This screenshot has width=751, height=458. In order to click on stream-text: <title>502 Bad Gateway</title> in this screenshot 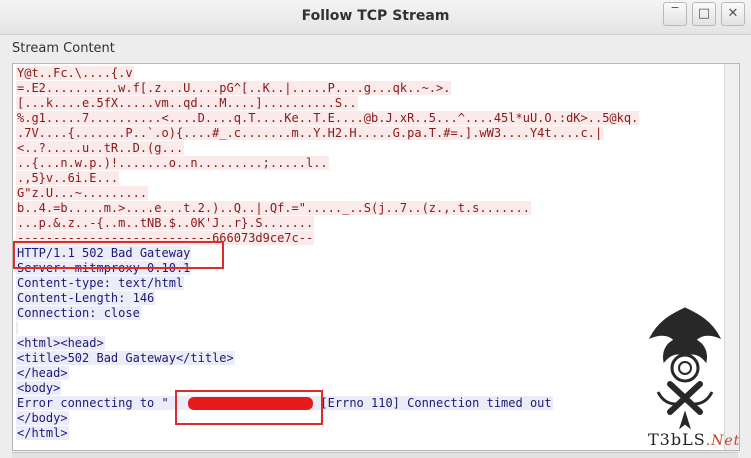, I will do `click(125, 358)`.